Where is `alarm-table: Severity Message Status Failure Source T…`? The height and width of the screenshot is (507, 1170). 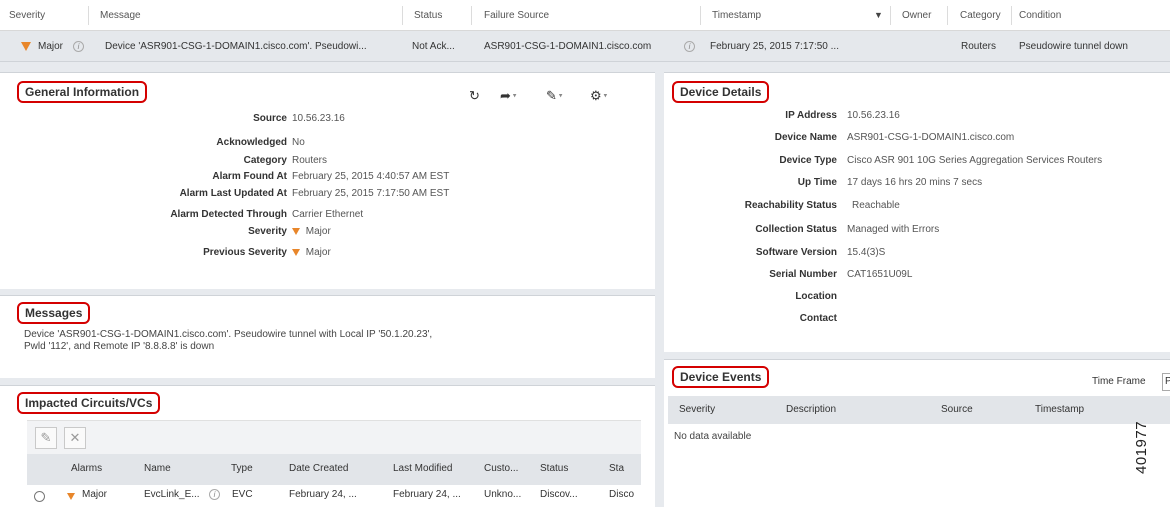
alarm-table: Severity Message Status Failure Source T… is located at coordinates (585, 32).